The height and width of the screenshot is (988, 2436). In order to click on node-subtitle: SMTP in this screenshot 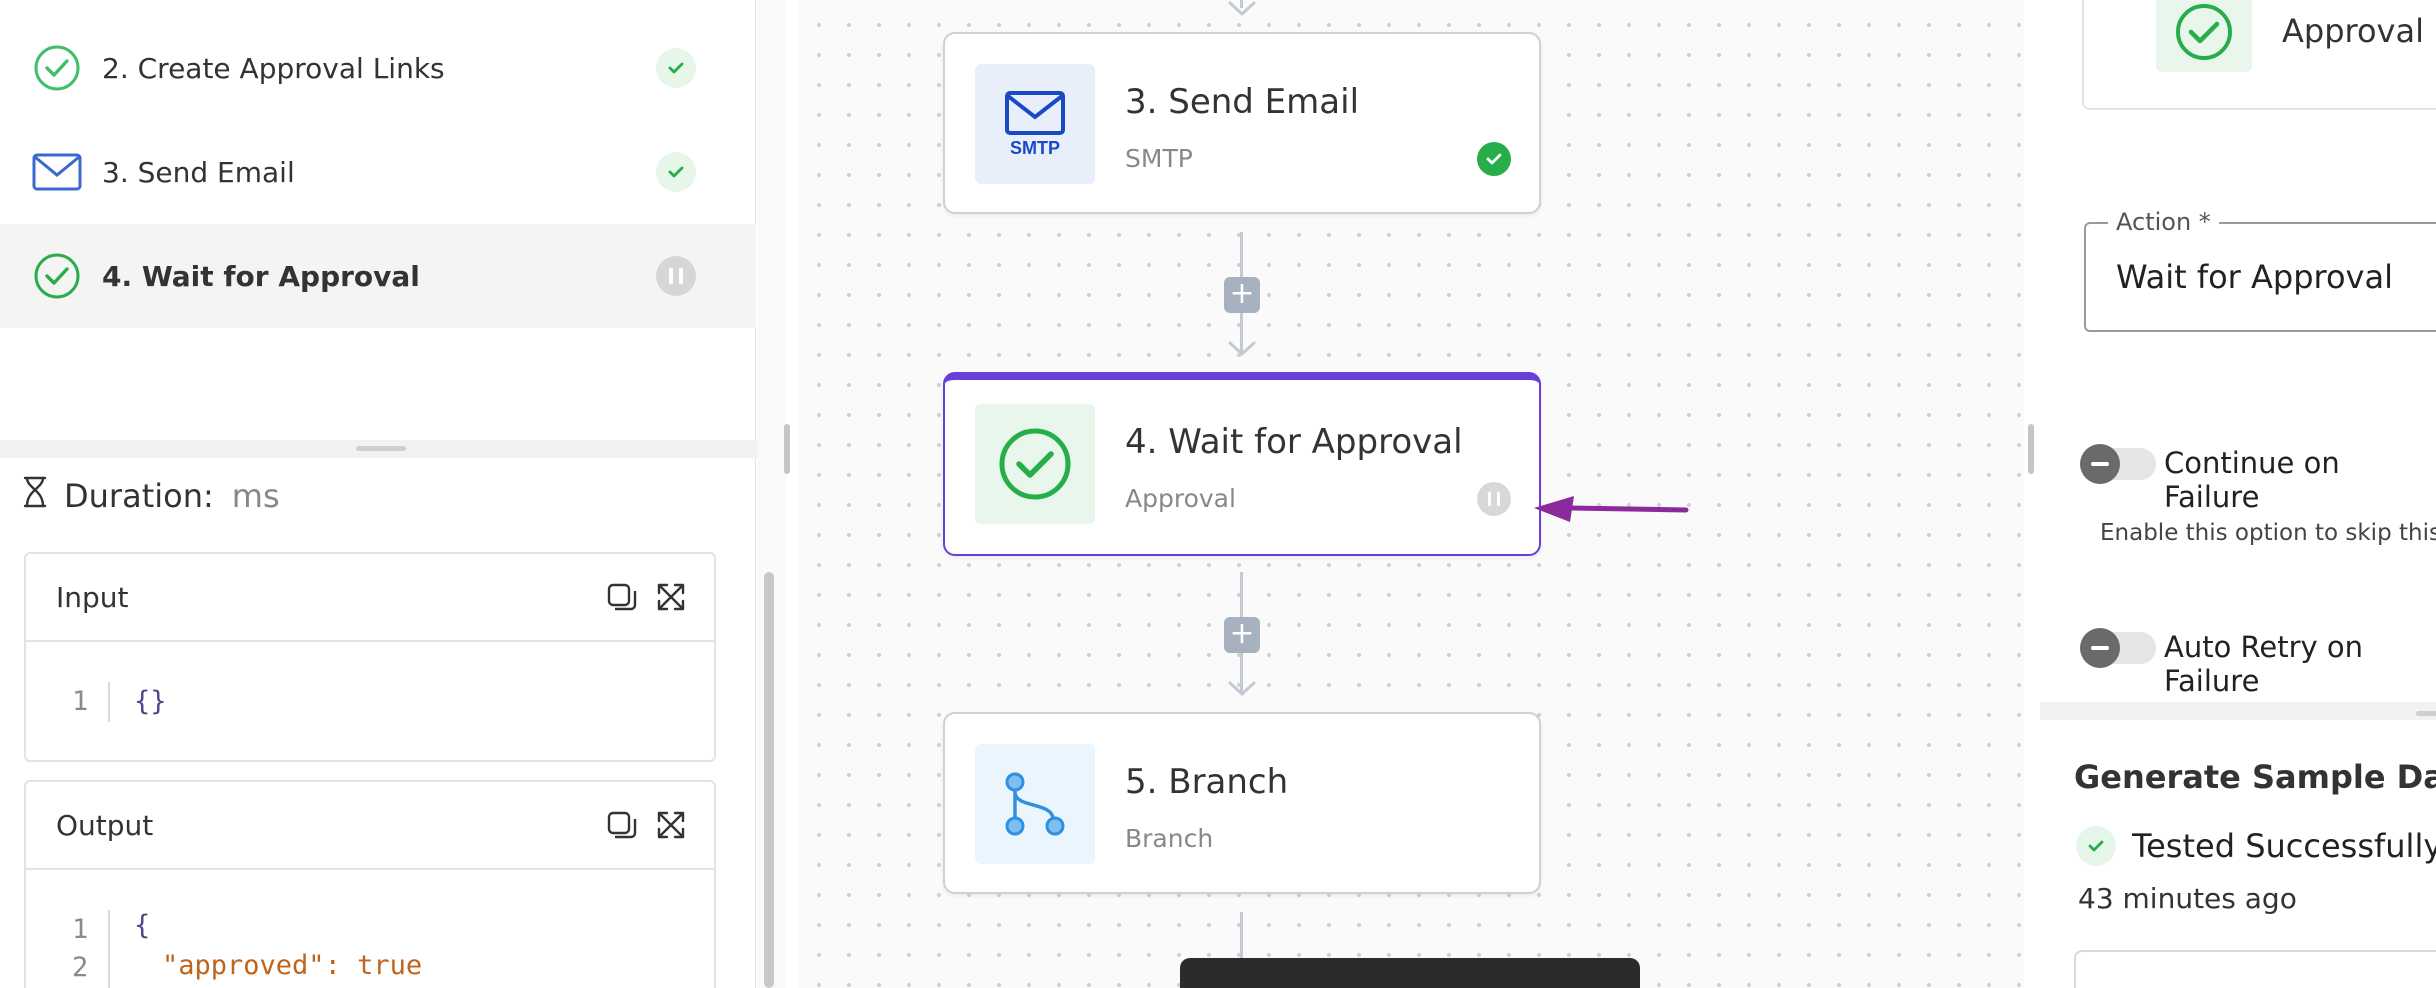, I will do `click(1159, 158)`.